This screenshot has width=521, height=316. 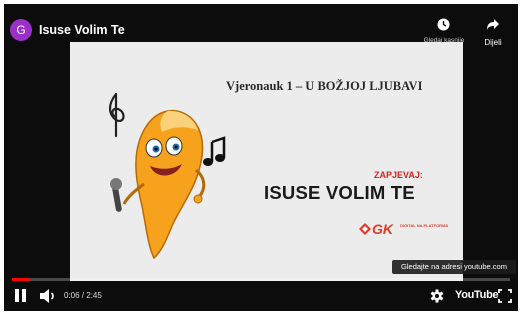 I want to click on watch-on-youtube-tooltip: Gledajte na adresi youtube.com, so click(x=454, y=267).